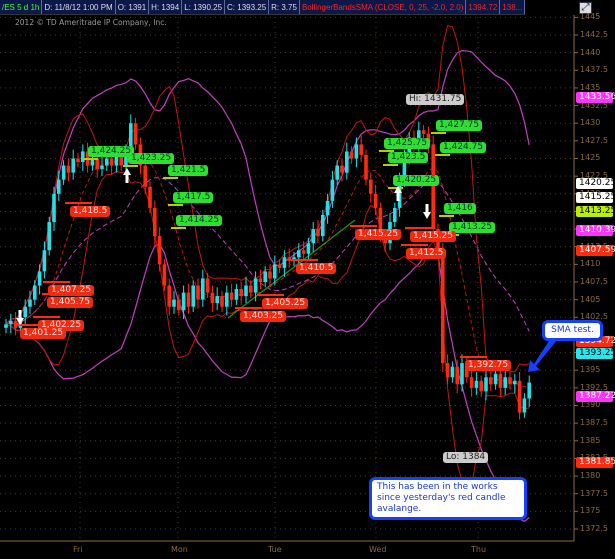 This screenshot has width=615, height=559. What do you see at coordinates (594, 140) in the screenshot?
I see `y-tick-label: 1427.5` at bounding box center [594, 140].